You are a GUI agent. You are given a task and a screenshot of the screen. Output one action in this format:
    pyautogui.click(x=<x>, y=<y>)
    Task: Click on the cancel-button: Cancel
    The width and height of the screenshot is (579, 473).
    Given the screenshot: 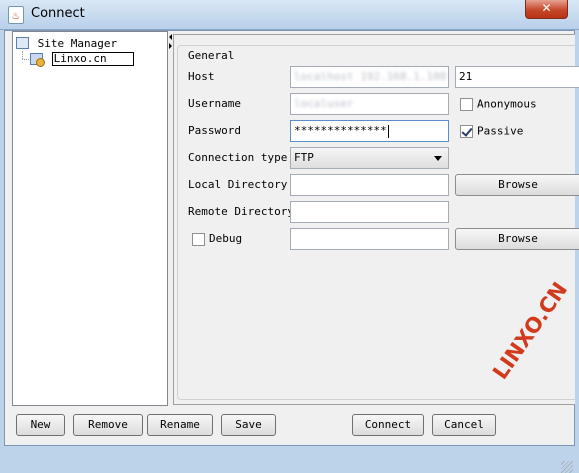 What is the action you would take?
    pyautogui.click(x=464, y=425)
    